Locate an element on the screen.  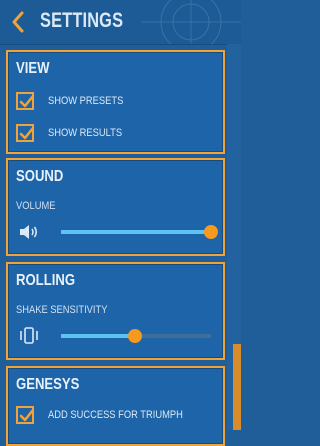
volume-slider is located at coordinates (139, 232).